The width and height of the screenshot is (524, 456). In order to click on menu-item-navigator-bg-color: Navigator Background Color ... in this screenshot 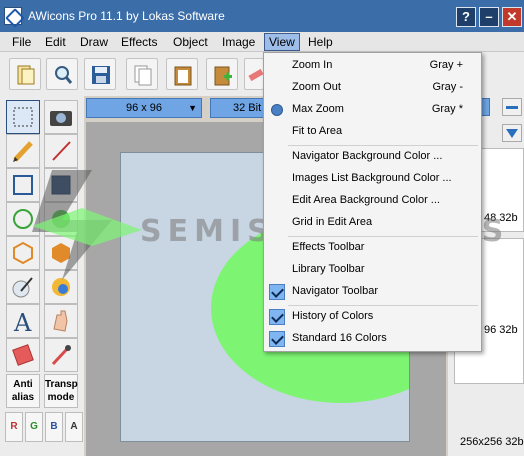, I will do `click(372, 157)`.